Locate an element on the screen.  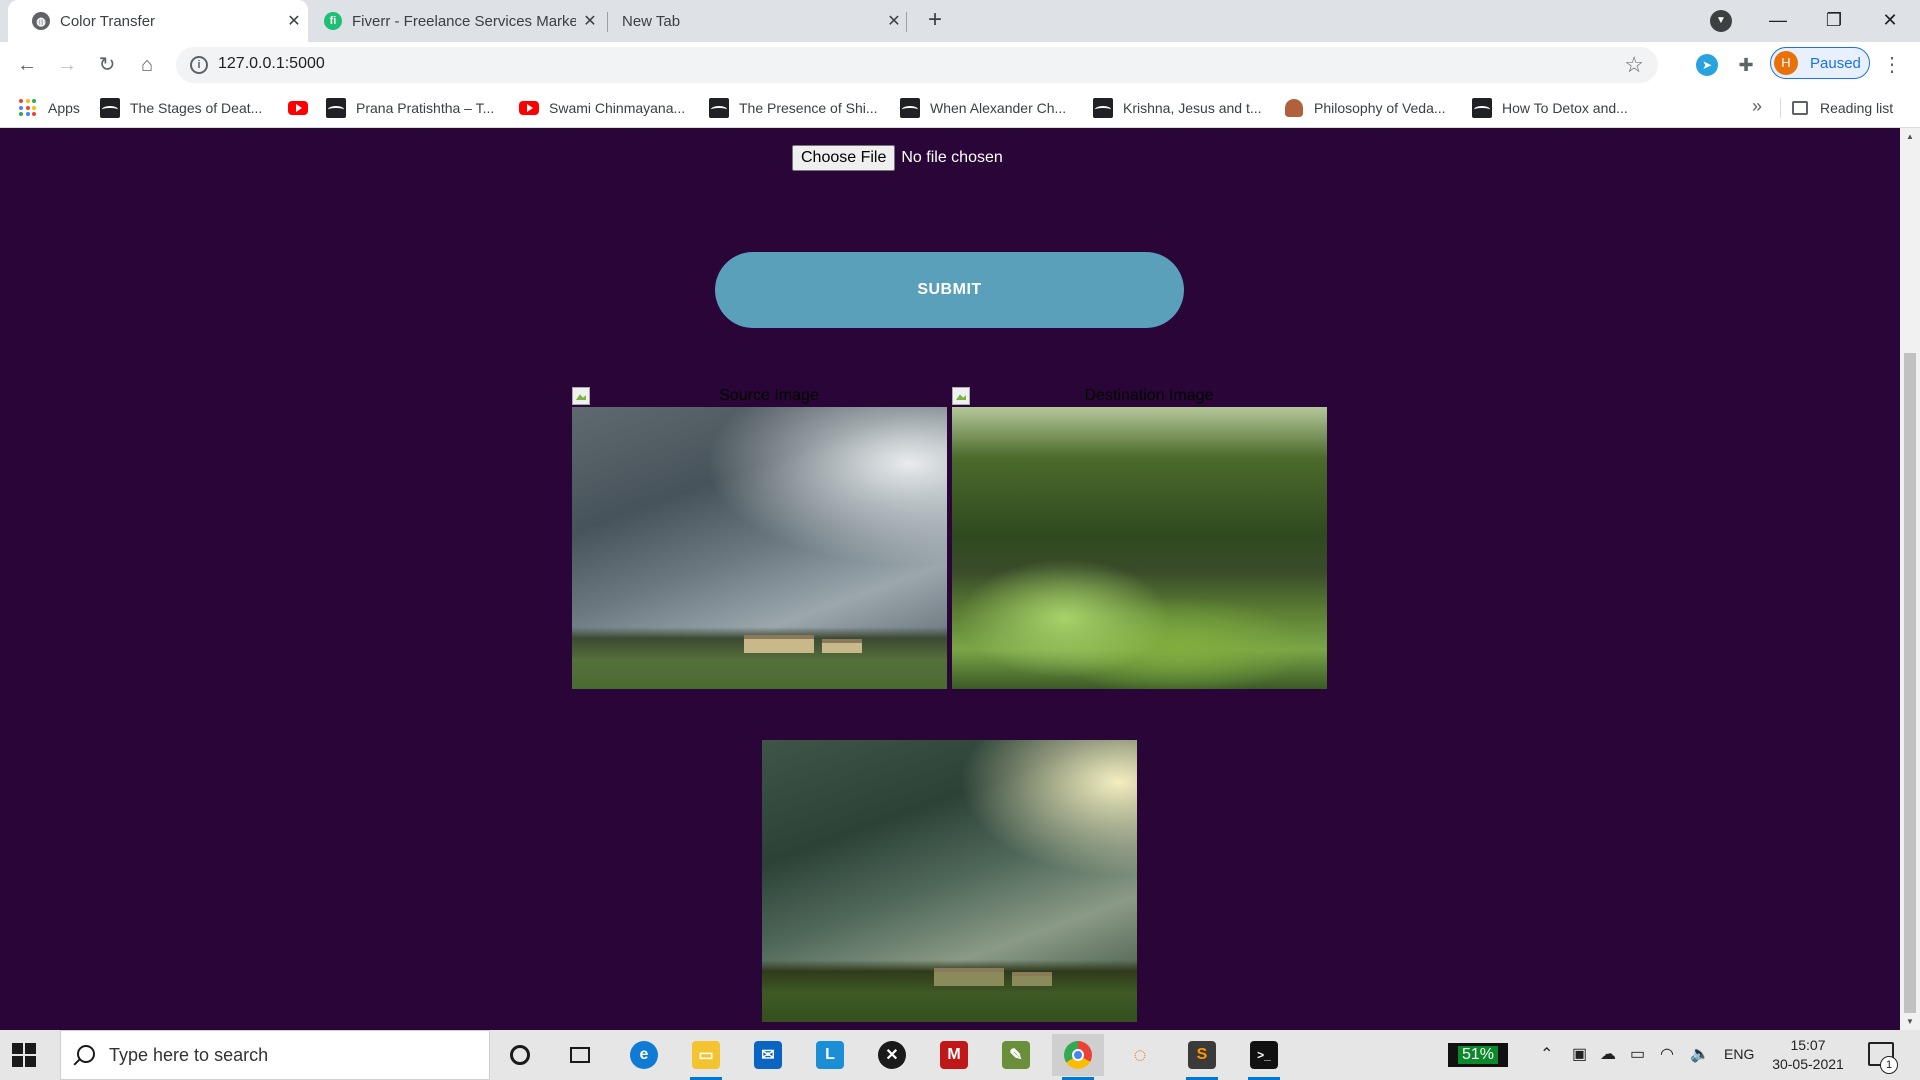
more-bookmarks-chevron-icon: » is located at coordinates (1757, 106).